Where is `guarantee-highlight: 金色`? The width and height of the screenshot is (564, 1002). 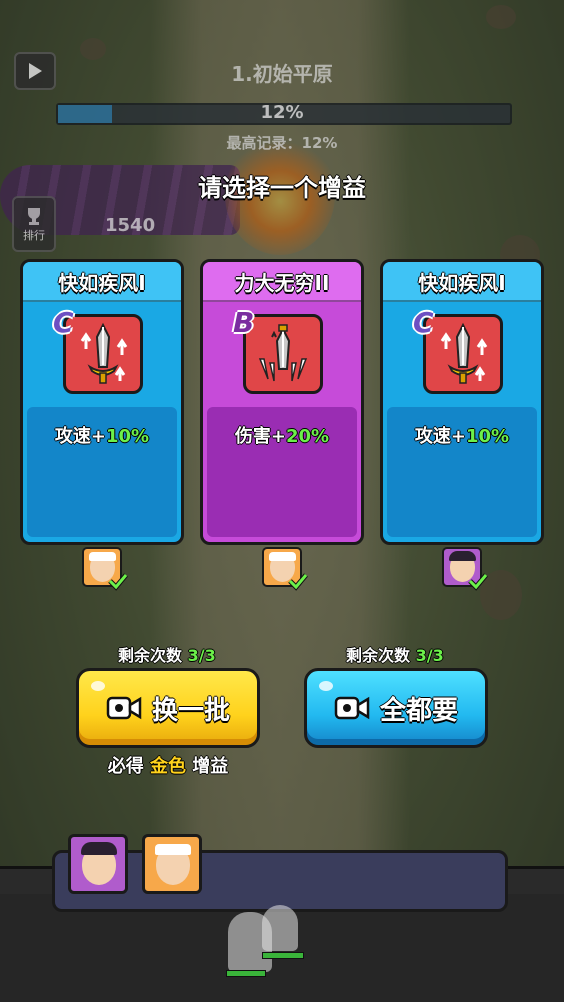 guarantee-highlight: 金色 is located at coordinates (168, 766).